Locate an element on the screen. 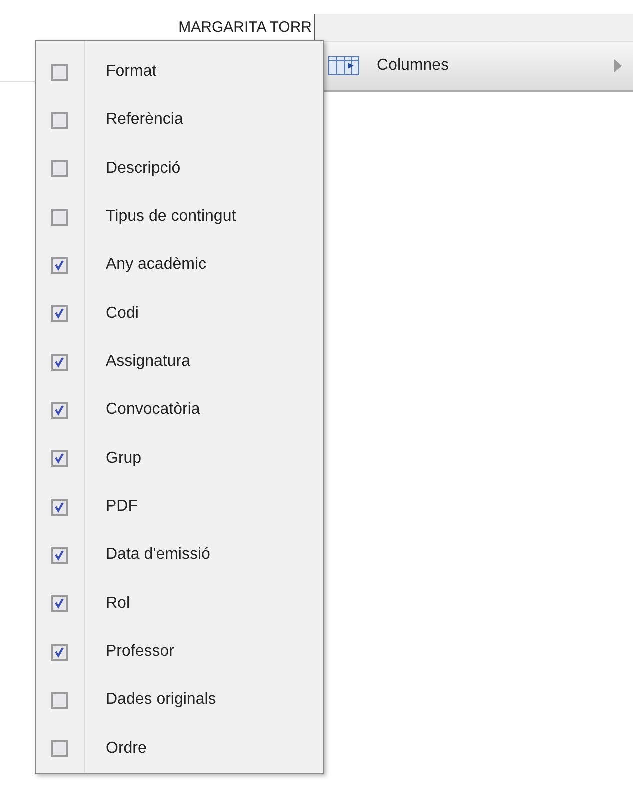 The width and height of the screenshot is (633, 812). menu-item: Tipus de contingut is located at coordinates (179, 217).